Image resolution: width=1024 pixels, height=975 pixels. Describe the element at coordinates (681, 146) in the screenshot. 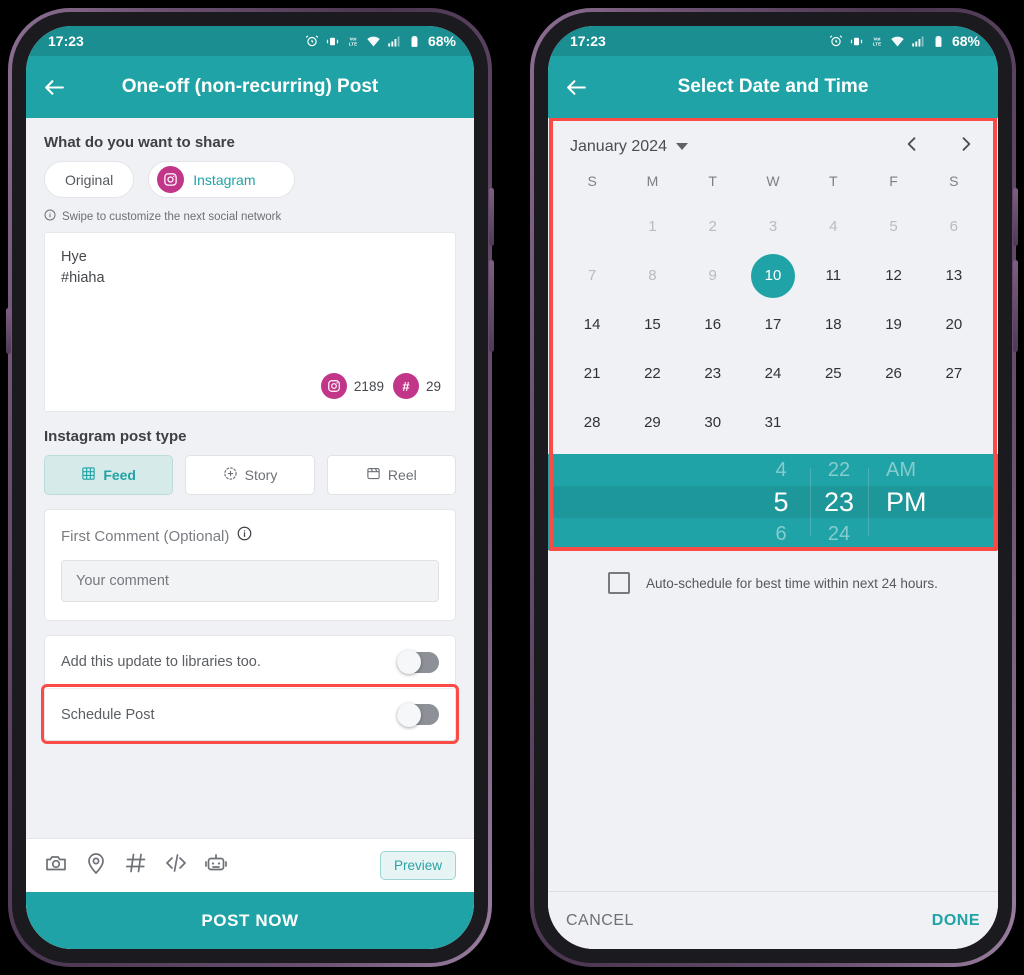

I see `chevron-down-icon` at that location.